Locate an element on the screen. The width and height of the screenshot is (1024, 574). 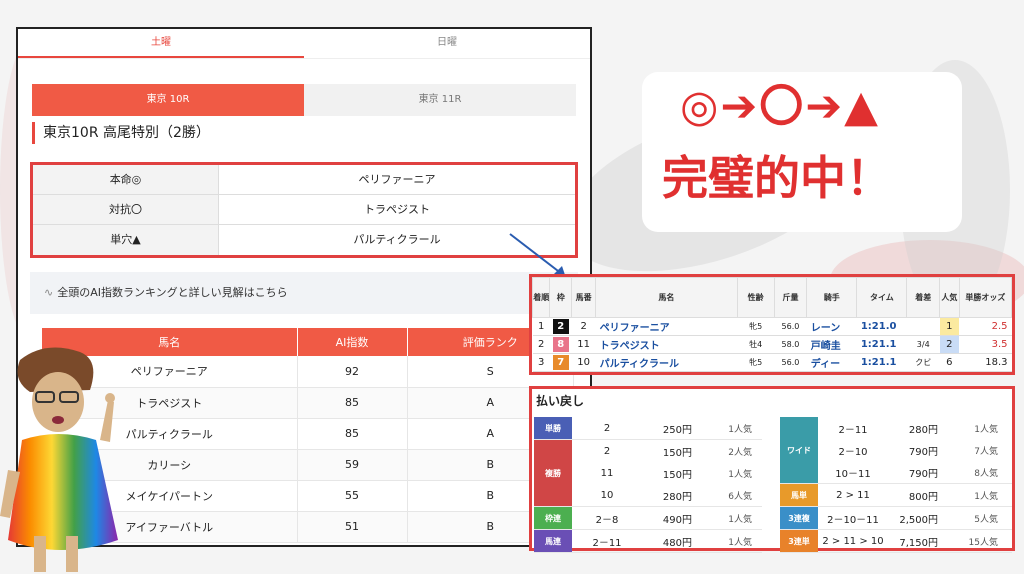
payout-lines: 2－11 480円 1人気 is located at coordinates (667, 541).